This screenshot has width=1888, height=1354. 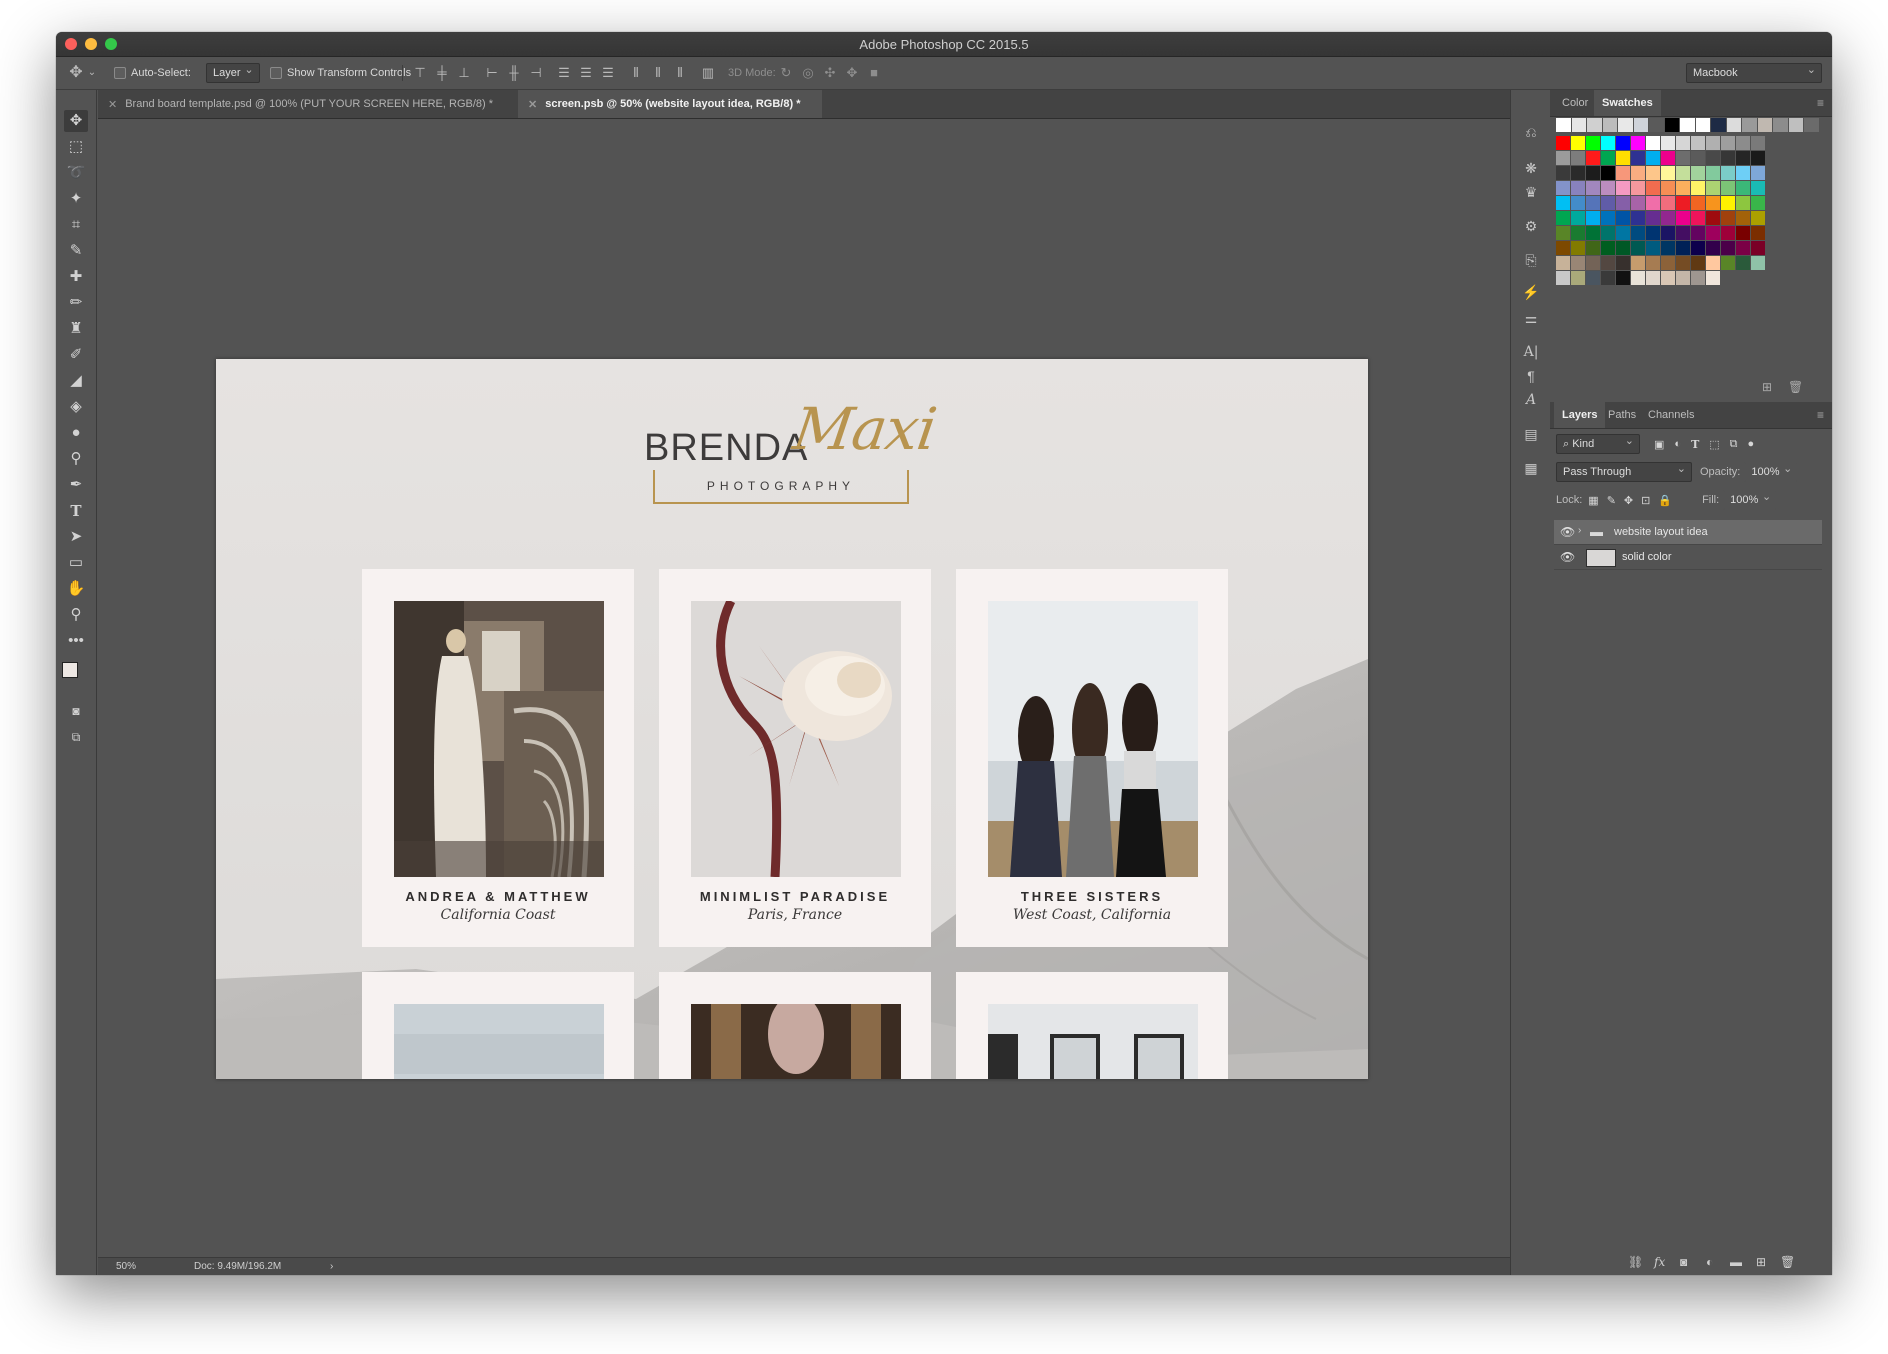 I want to click on tab-swatches: Swatches, so click(x=1627, y=103).